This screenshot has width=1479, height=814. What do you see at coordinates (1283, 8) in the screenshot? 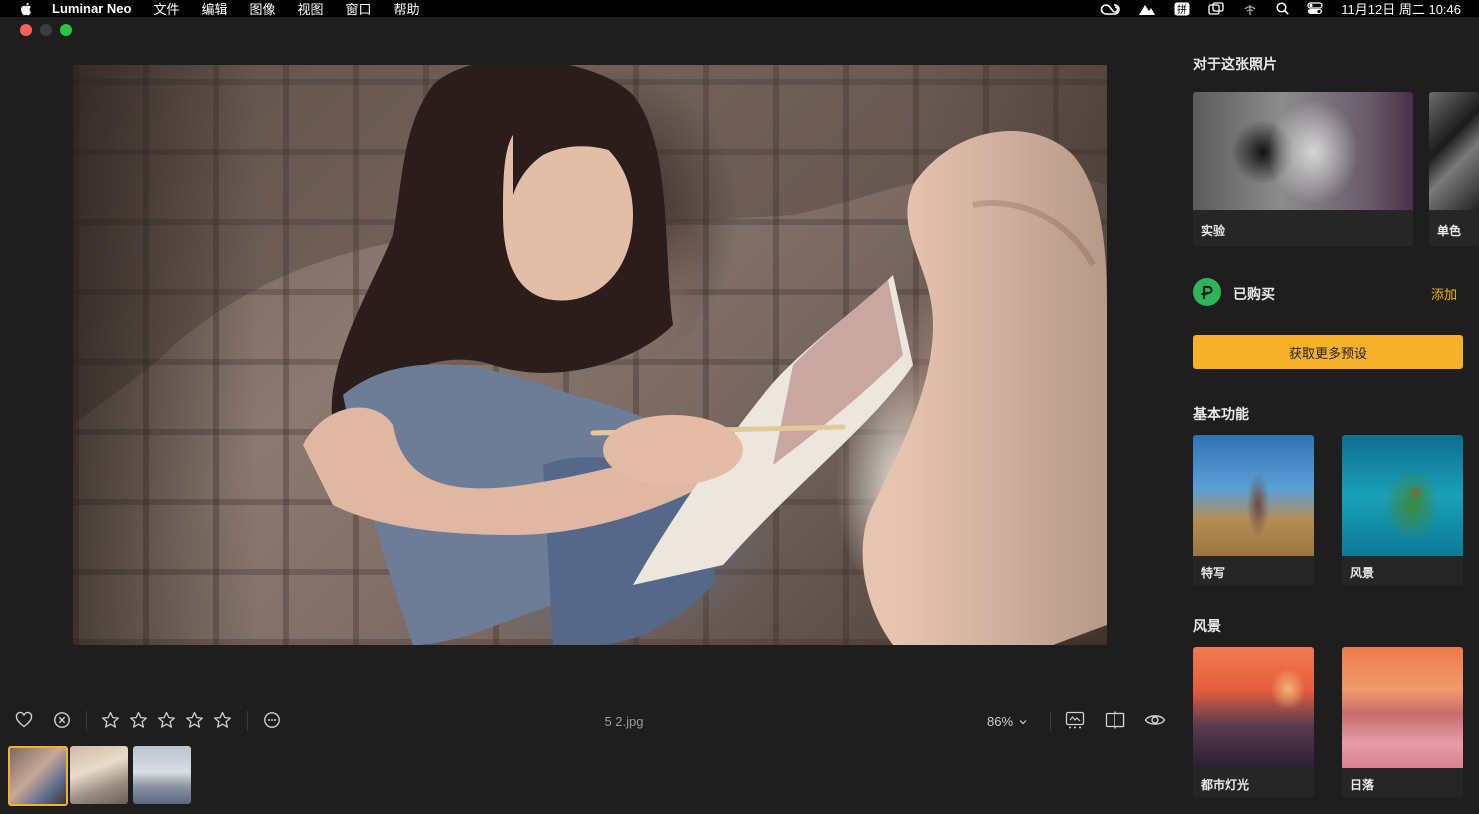
I see `search-icon` at bounding box center [1283, 8].